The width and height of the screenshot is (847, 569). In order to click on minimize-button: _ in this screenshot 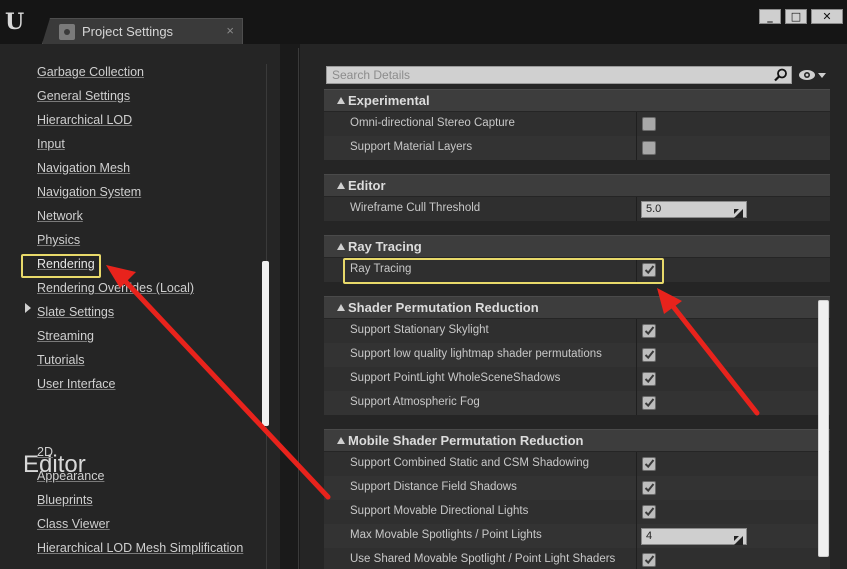, I will do `click(770, 16)`.